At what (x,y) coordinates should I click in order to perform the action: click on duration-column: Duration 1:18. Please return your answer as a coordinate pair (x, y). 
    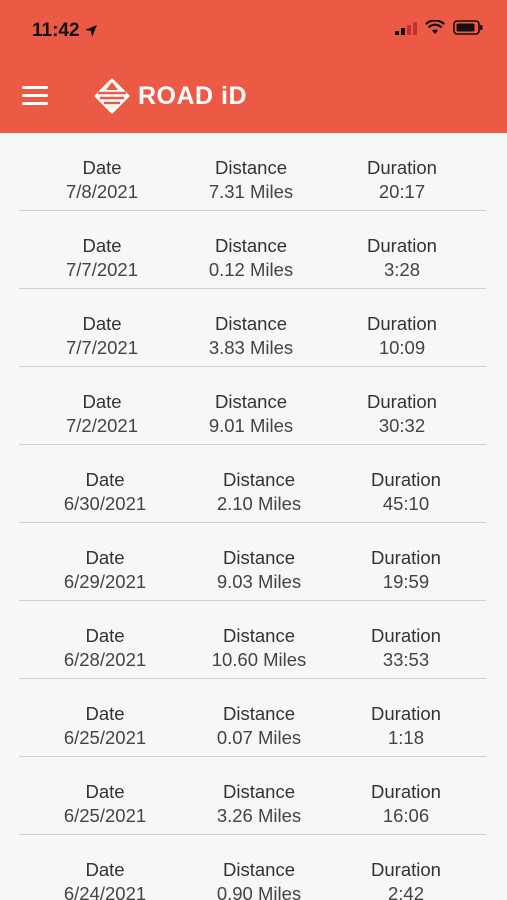
    Looking at the image, I should click on (406, 726).